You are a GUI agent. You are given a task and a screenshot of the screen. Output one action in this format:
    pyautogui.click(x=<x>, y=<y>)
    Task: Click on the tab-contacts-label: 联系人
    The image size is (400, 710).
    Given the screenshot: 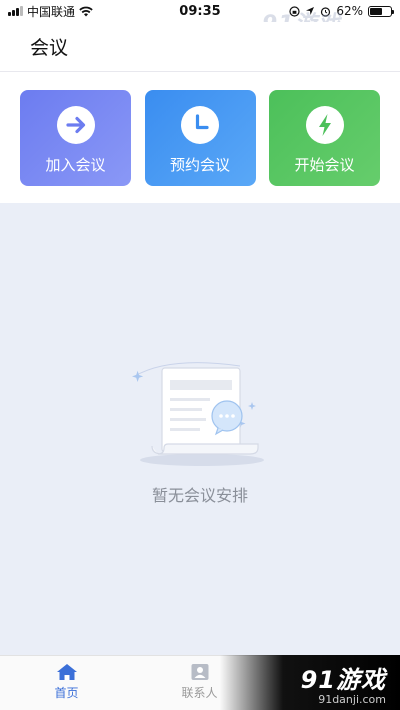 What is the action you would take?
    pyautogui.click(x=199, y=693)
    